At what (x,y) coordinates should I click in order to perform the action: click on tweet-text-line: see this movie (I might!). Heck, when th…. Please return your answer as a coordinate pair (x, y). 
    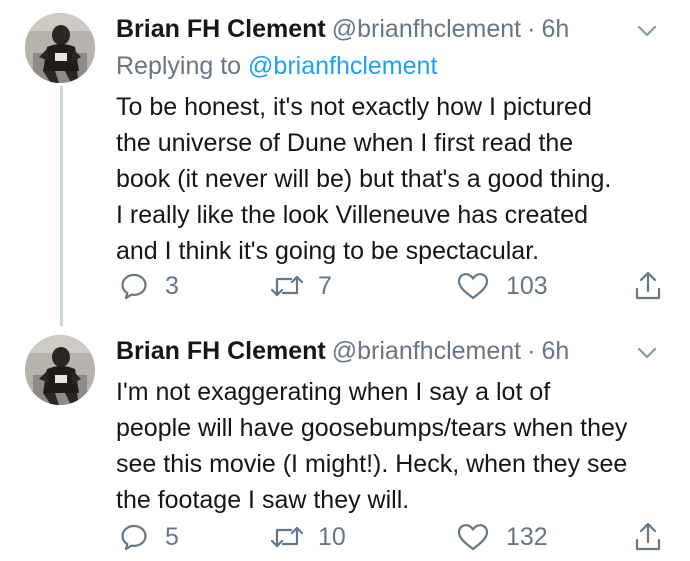
    Looking at the image, I should click on (372, 464).